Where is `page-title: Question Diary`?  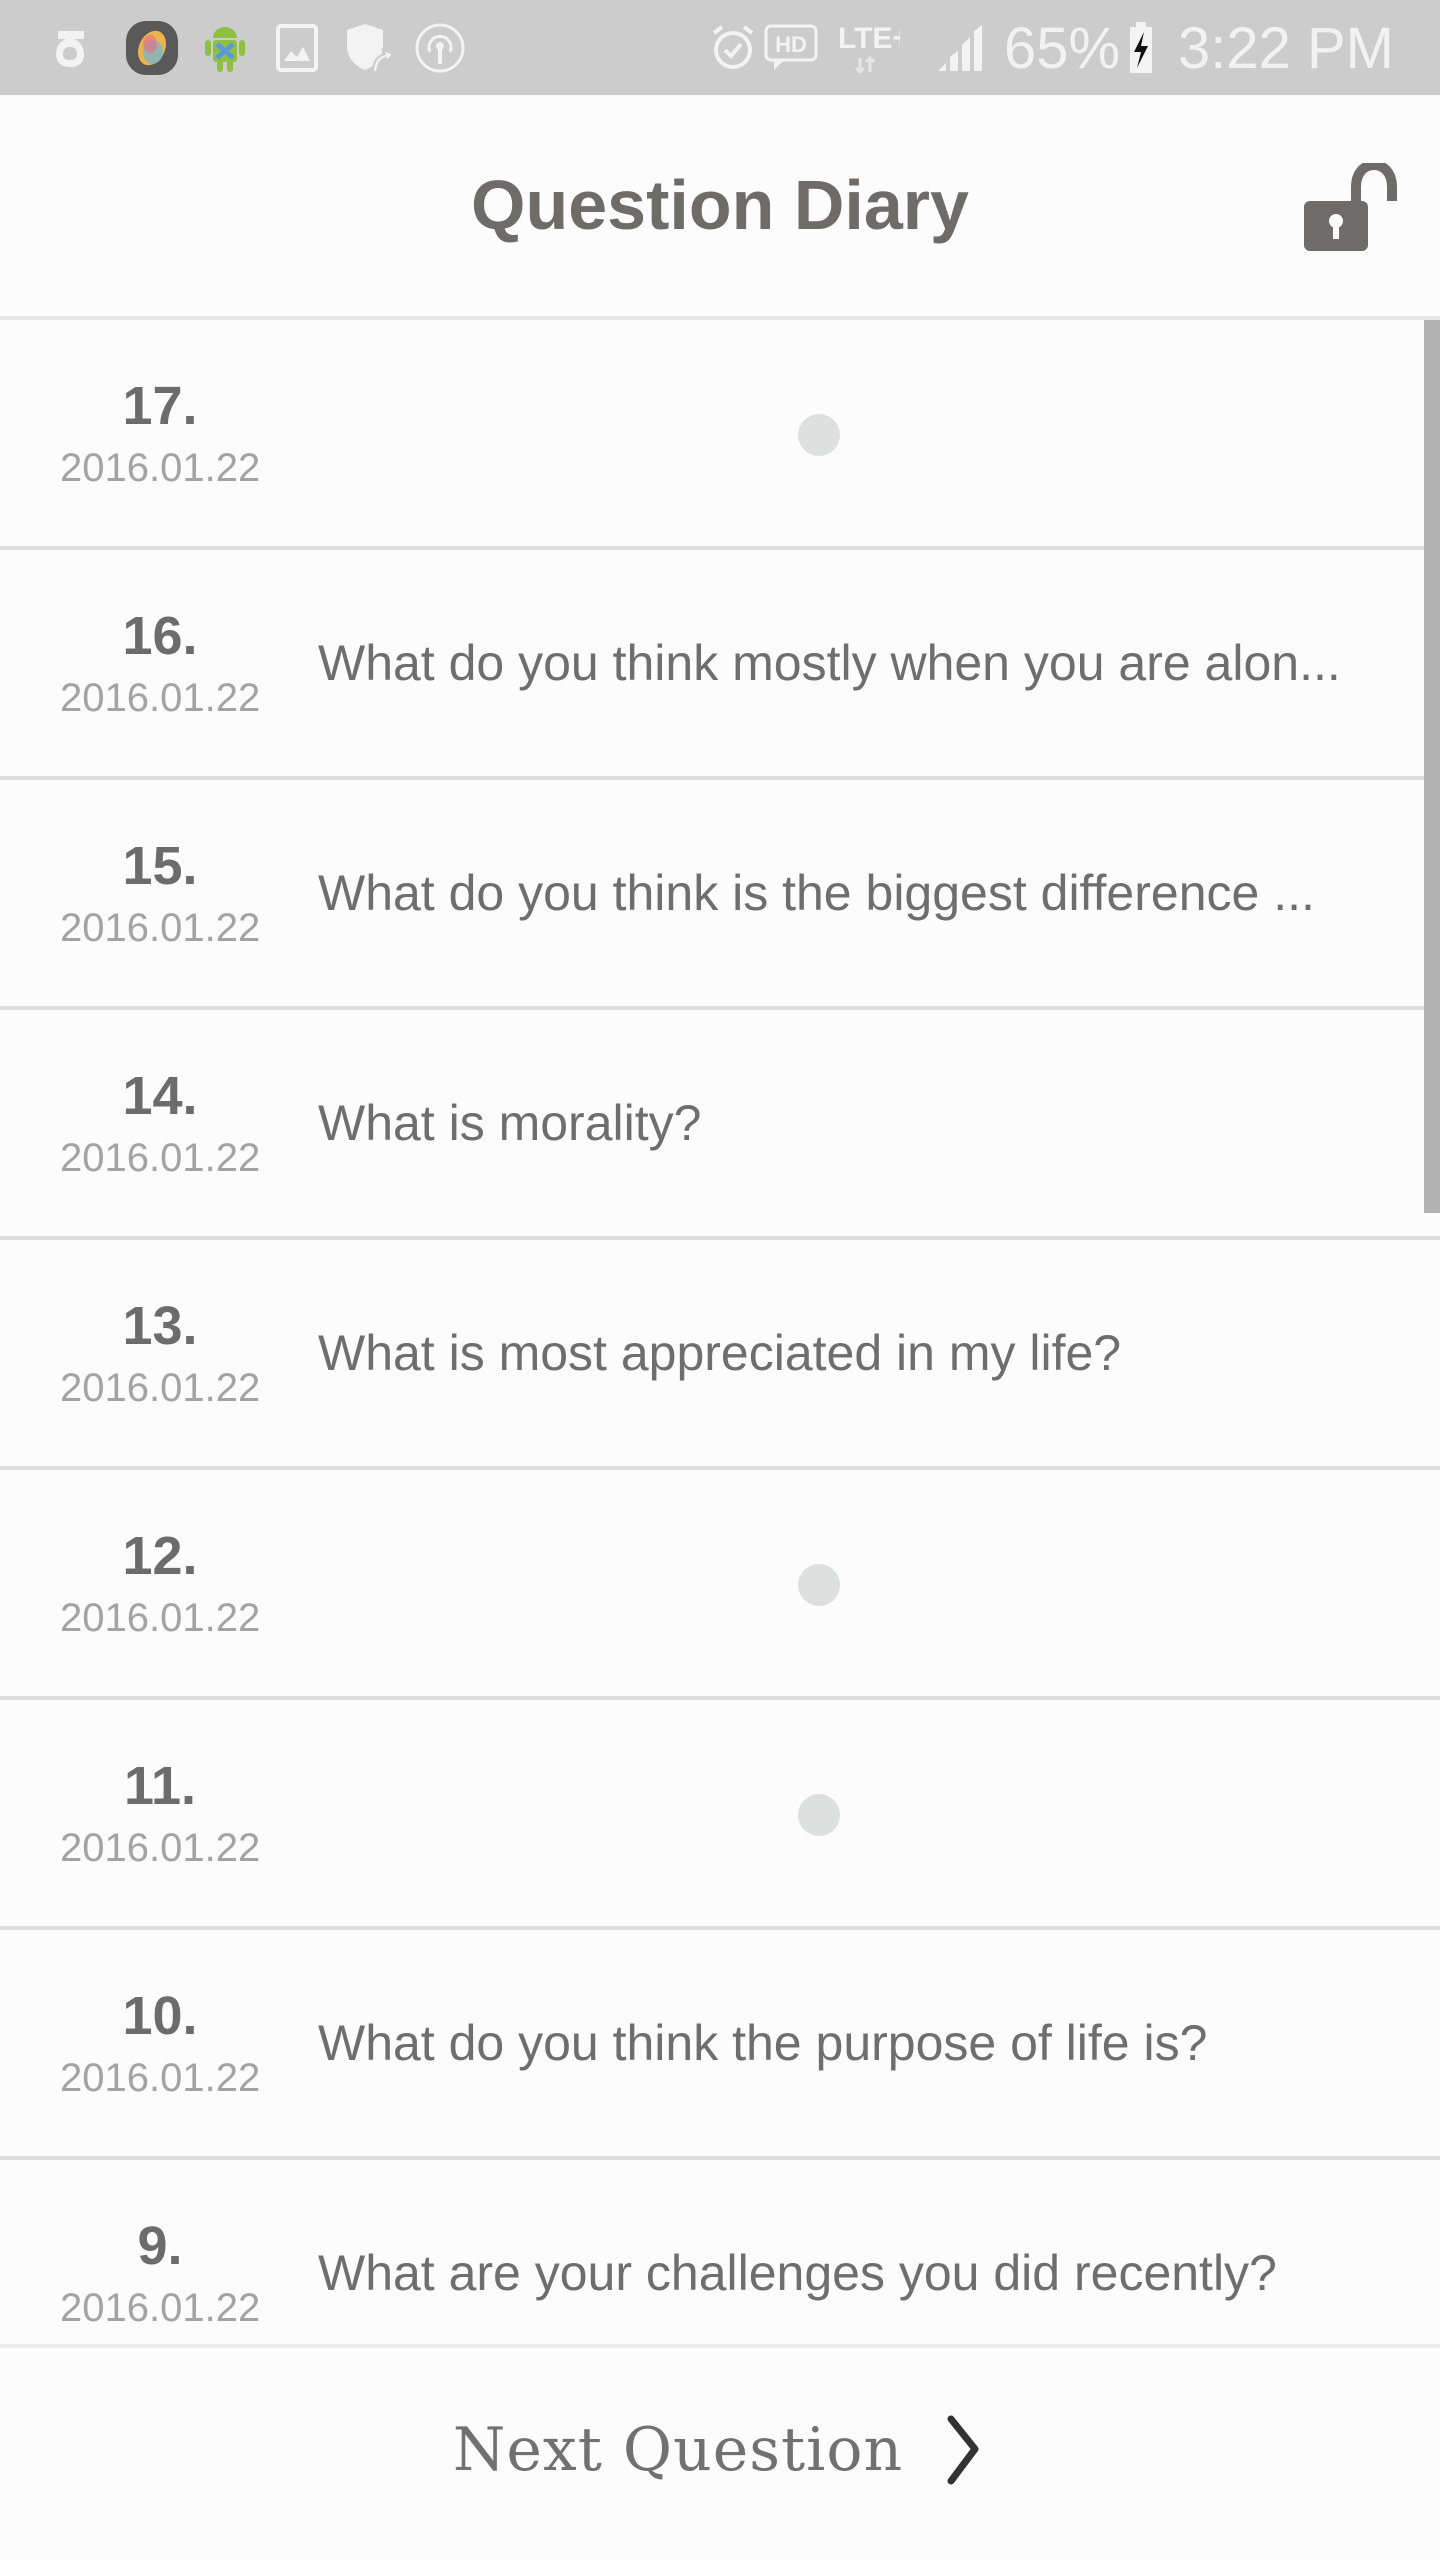 page-title: Question Diary is located at coordinates (720, 205).